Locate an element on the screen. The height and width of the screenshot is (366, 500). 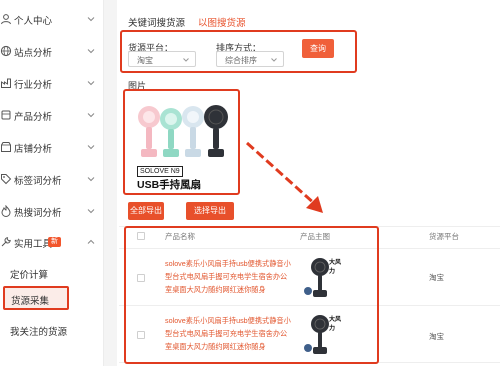
tag-icon is located at coordinates (6, 179).